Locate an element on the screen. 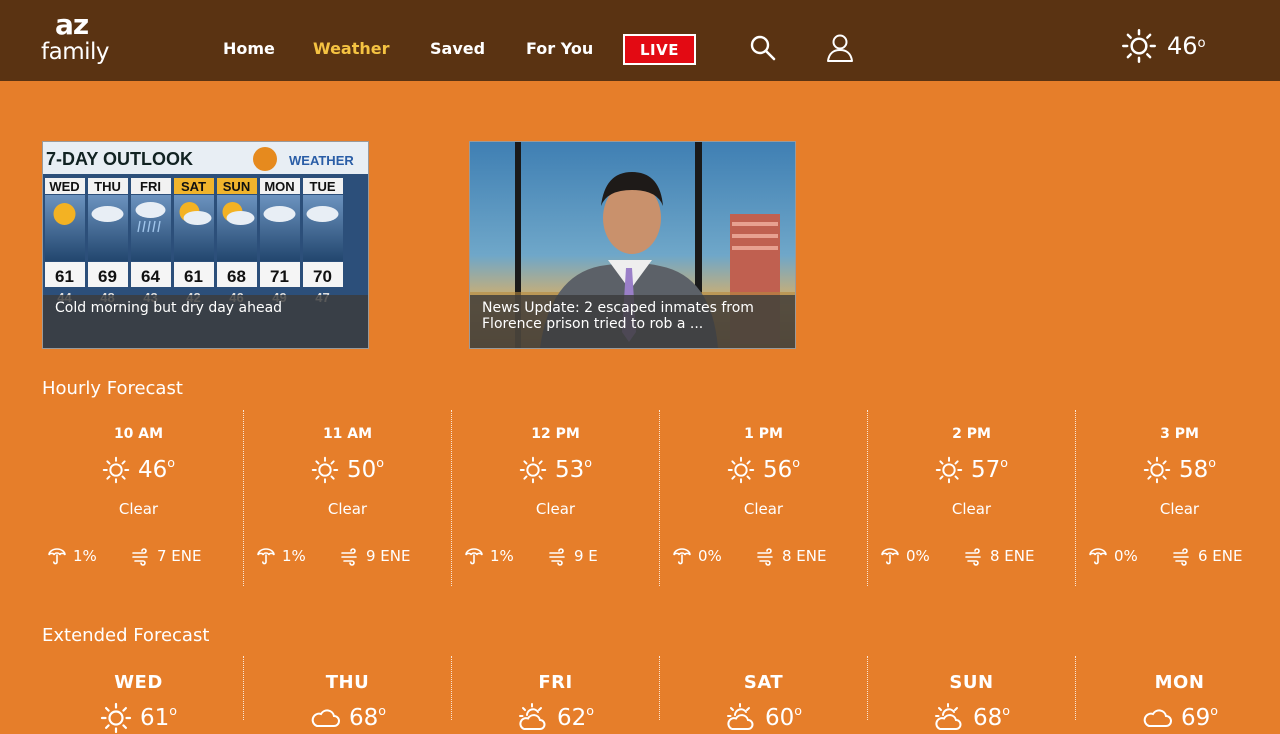  azfamily-logo: az family is located at coordinates (76, 39).